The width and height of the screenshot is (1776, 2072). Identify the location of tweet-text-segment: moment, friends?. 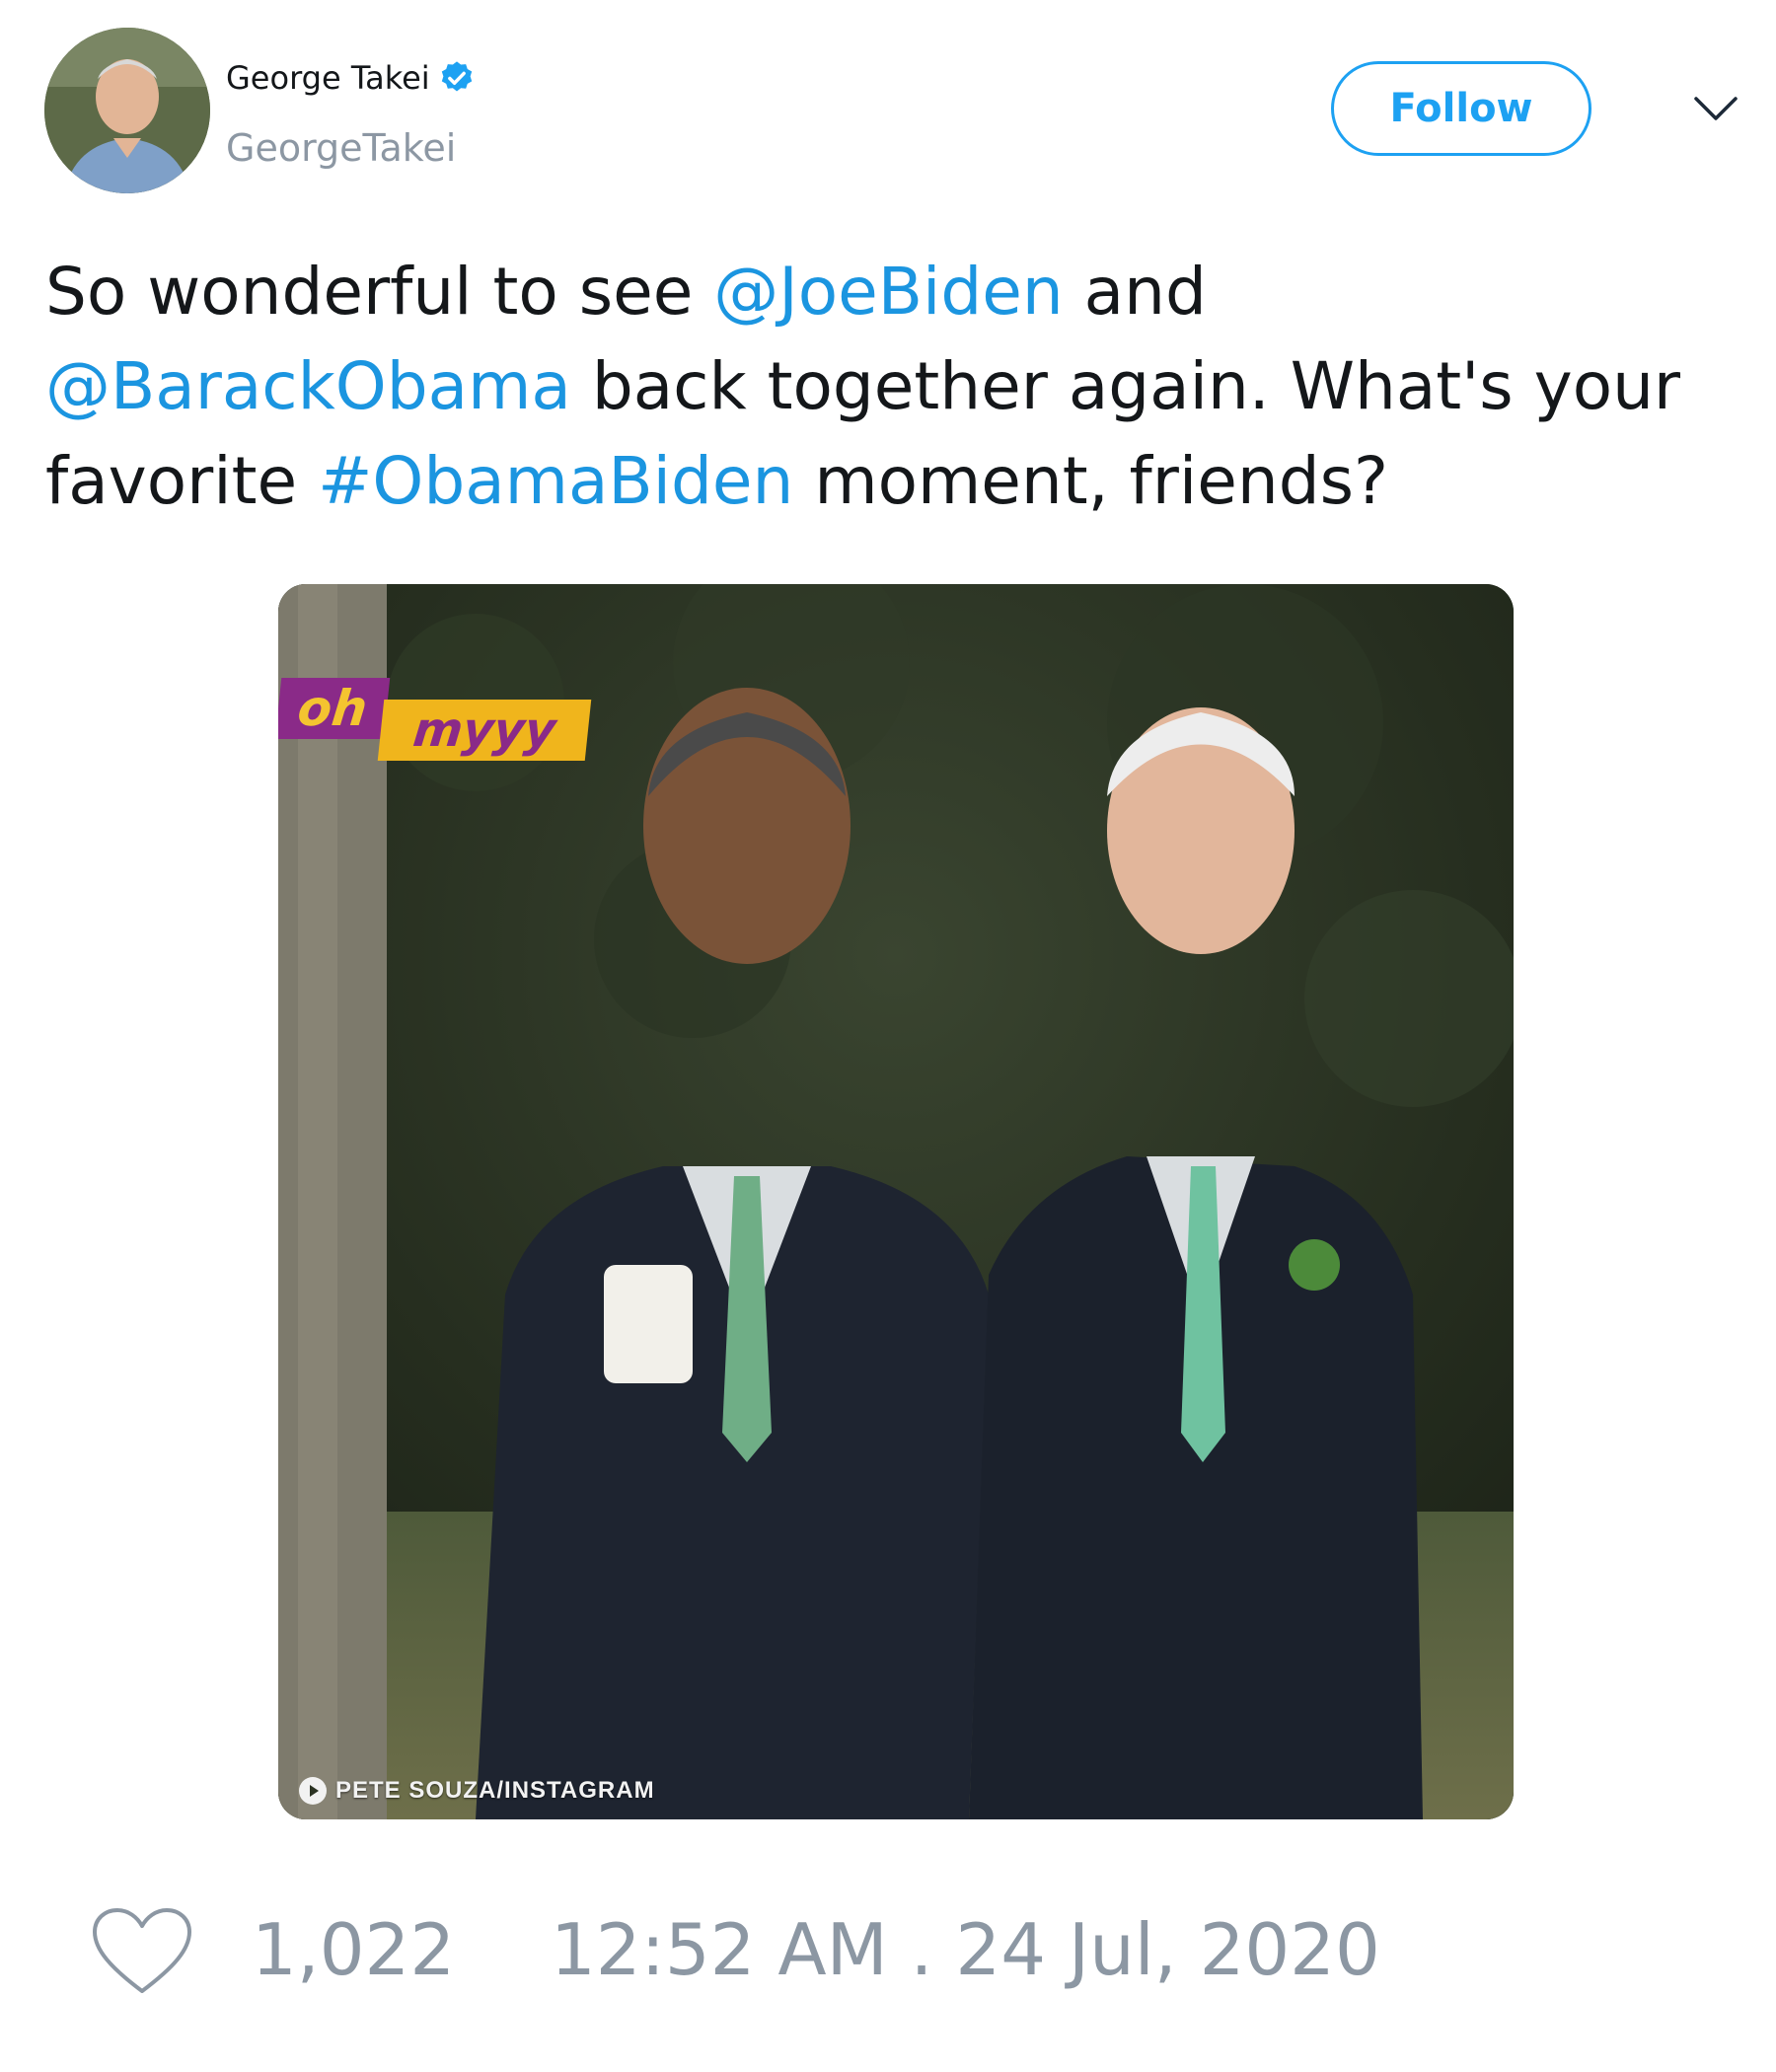
(1091, 481).